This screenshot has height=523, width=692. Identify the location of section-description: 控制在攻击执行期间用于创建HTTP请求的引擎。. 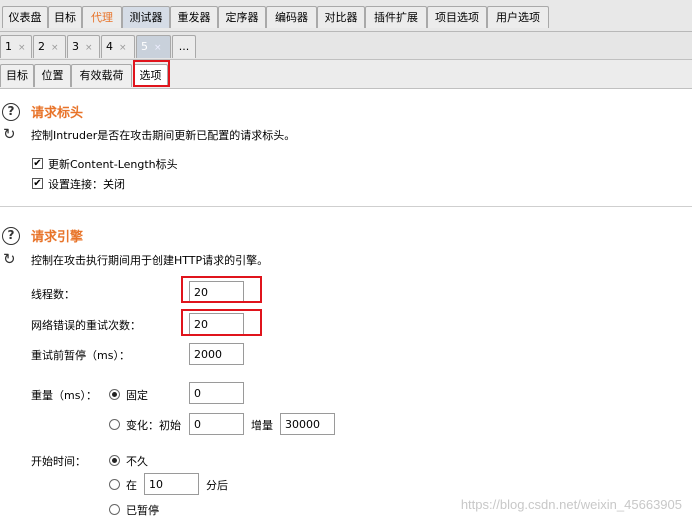
(150, 260).